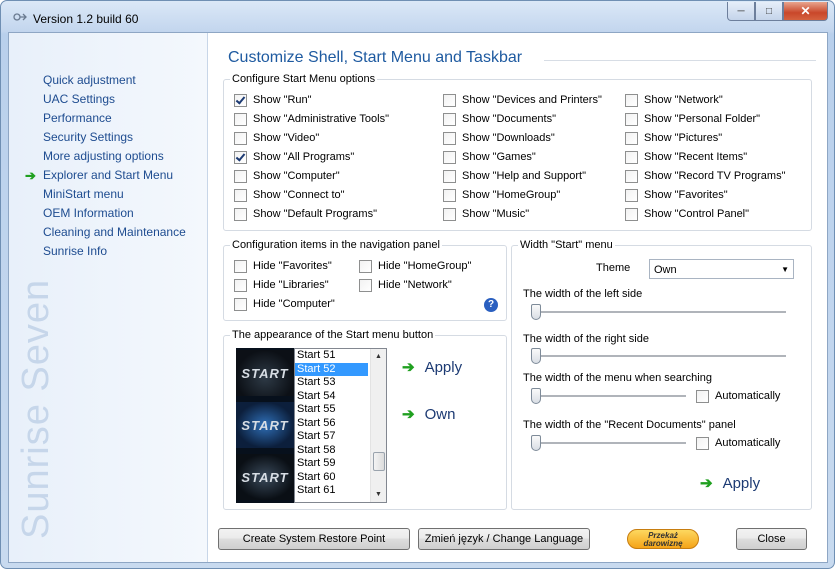  What do you see at coordinates (331, 356) in the screenshot?
I see `list-item: Start 51` at bounding box center [331, 356].